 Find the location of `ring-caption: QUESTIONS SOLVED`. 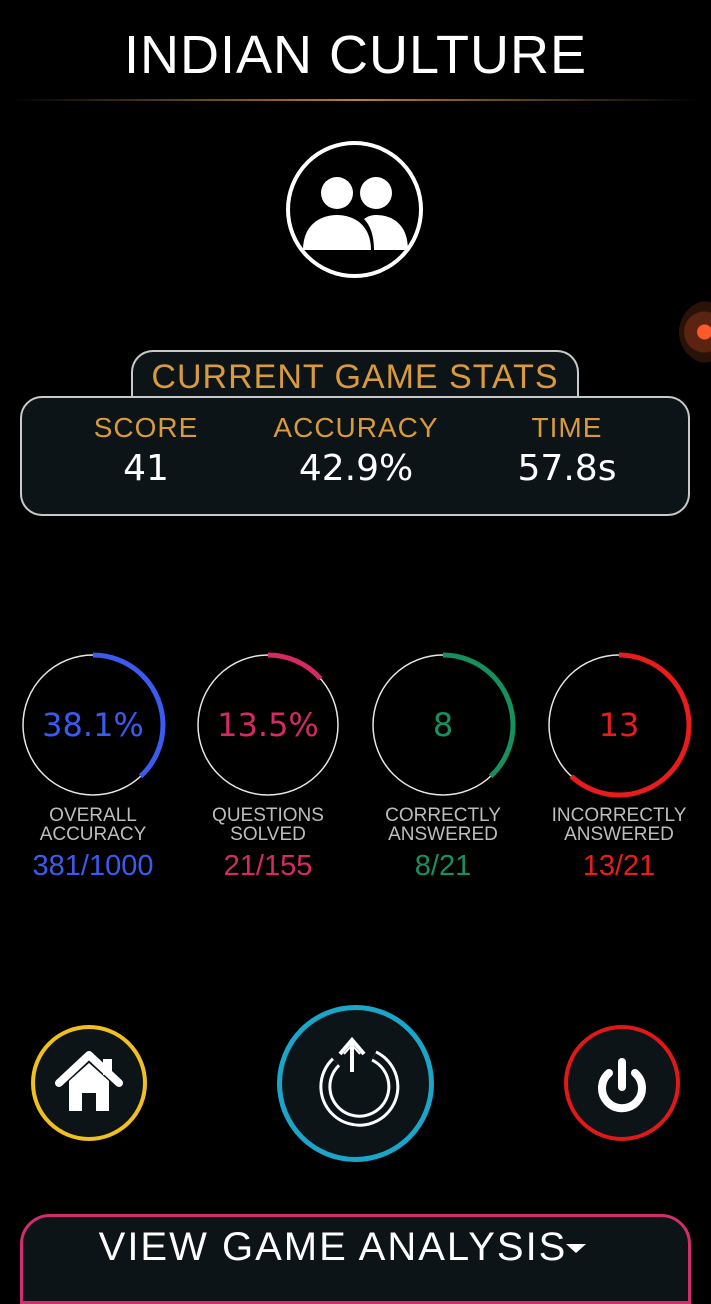

ring-caption: QUESTIONS SOLVED is located at coordinates (268, 825).